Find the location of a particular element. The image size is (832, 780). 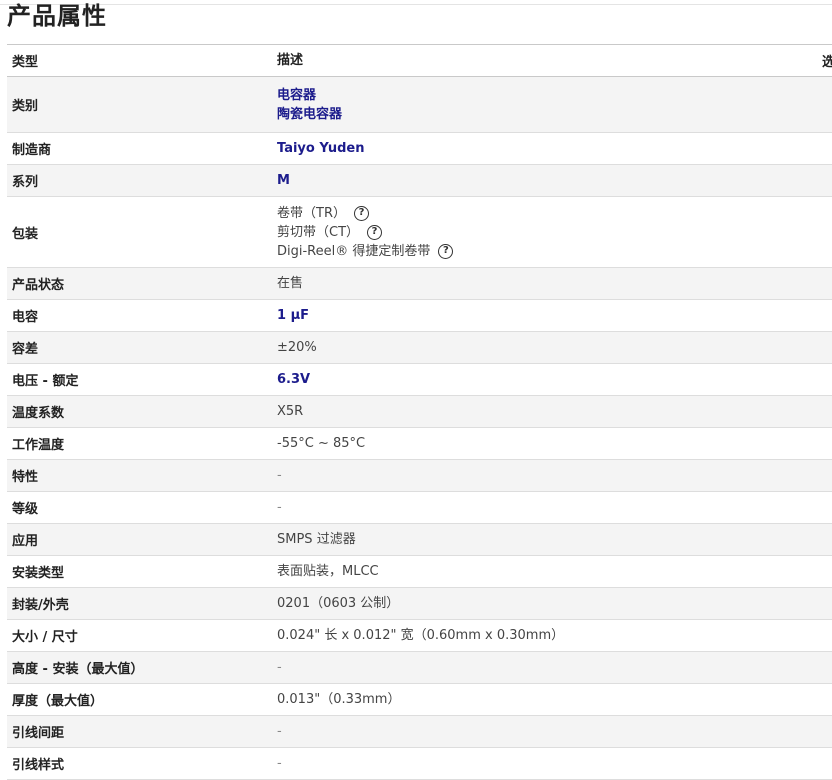

link-manufacturer: Taiyo Yuden is located at coordinates (554, 148).